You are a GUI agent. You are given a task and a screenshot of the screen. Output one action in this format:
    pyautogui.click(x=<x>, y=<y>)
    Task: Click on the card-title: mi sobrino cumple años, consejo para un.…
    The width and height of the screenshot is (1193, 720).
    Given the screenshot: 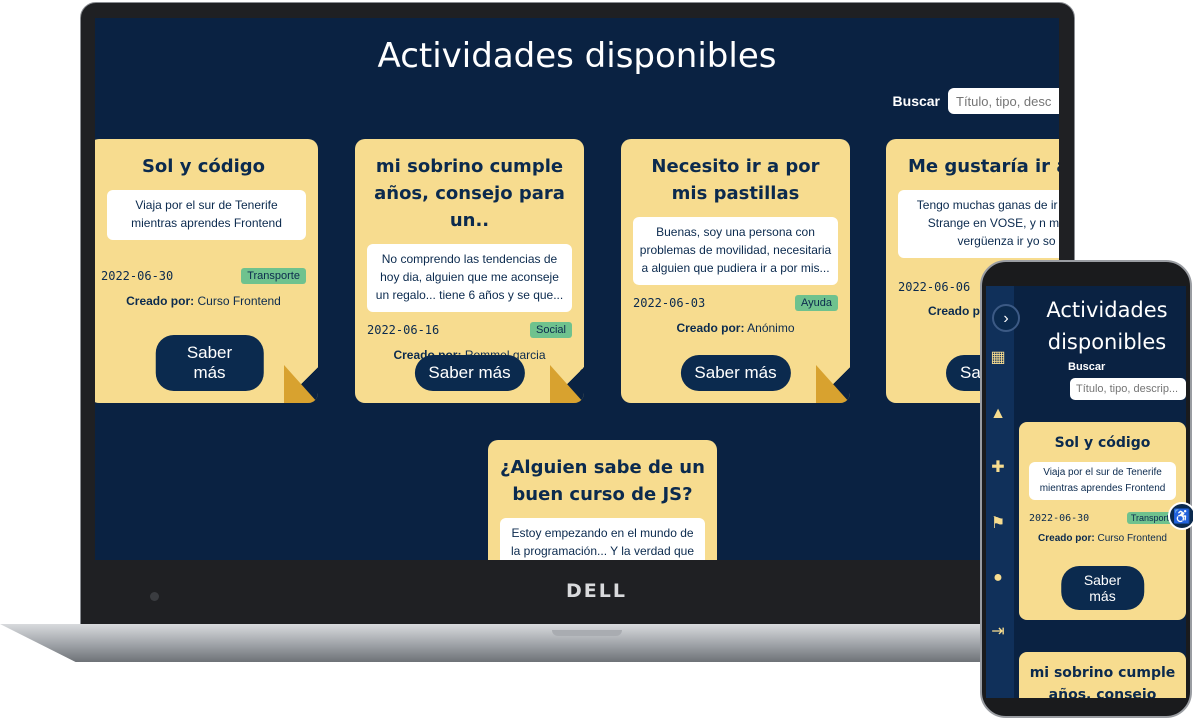 What is the action you would take?
    pyautogui.click(x=469, y=193)
    